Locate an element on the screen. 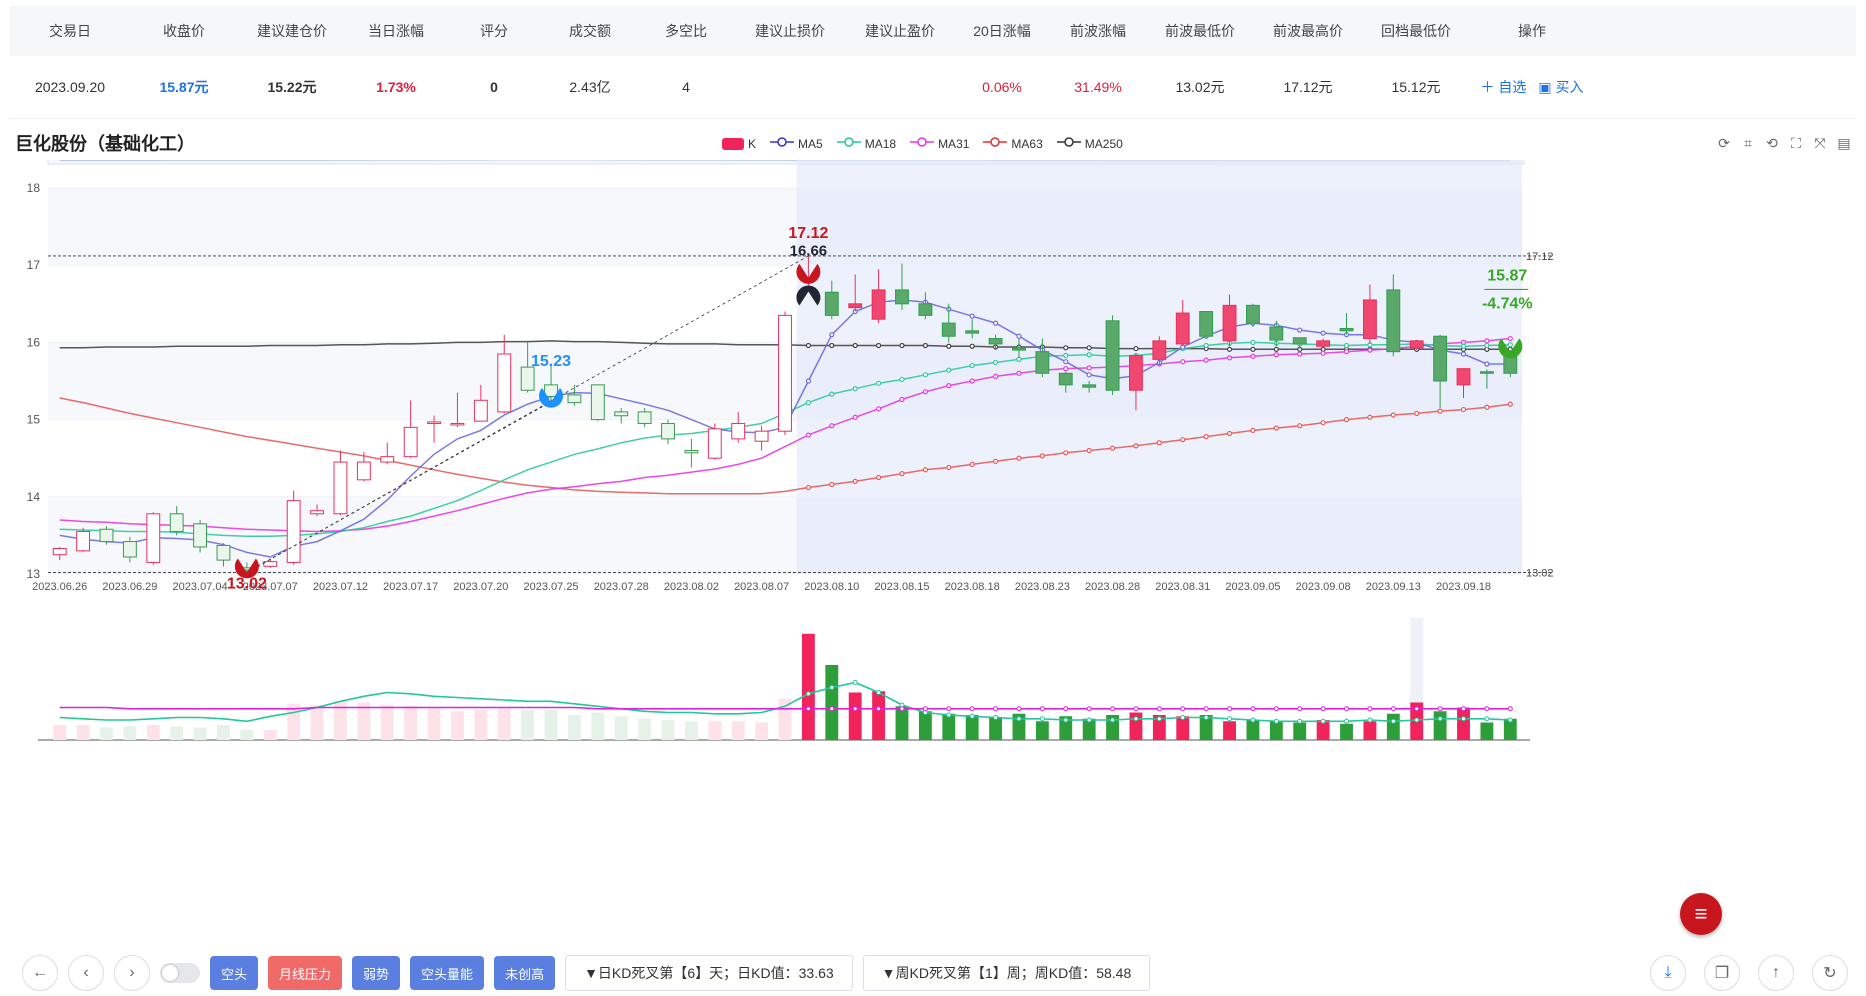 This screenshot has width=1866, height=996. save-image-icon: ▤ is located at coordinates (1844, 143).